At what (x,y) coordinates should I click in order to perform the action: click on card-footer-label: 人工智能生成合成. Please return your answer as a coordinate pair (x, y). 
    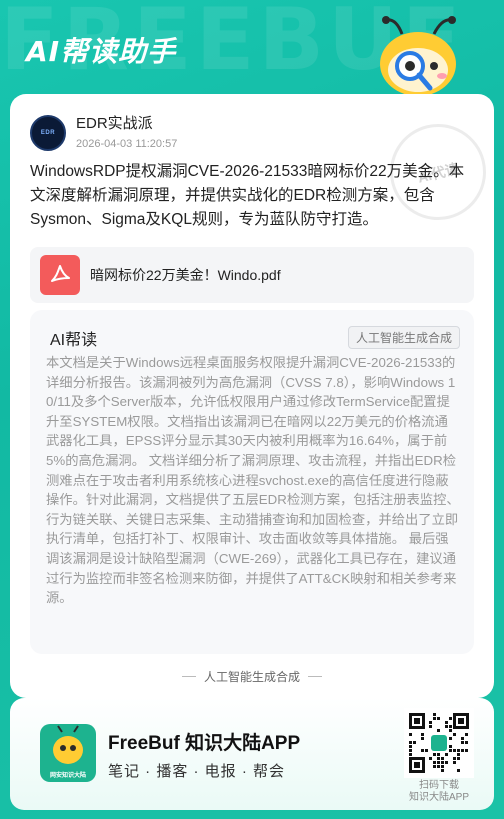
    Looking at the image, I should click on (251, 677).